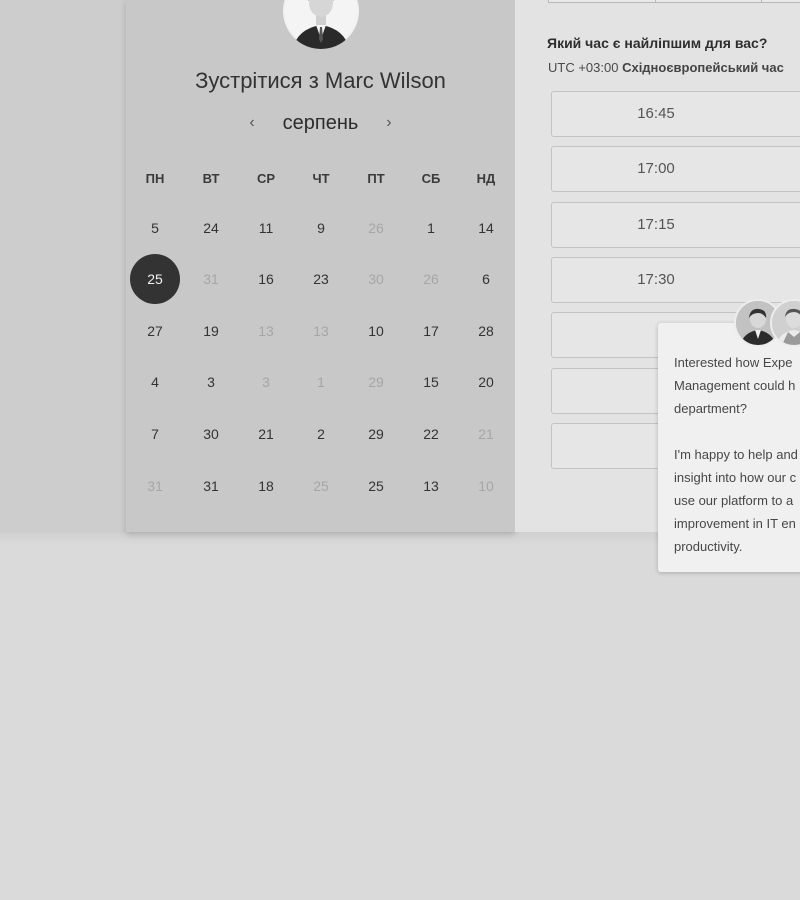 The width and height of the screenshot is (800, 900). Describe the element at coordinates (155, 178) in the screenshot. I see `weekday-label: ПН` at that location.